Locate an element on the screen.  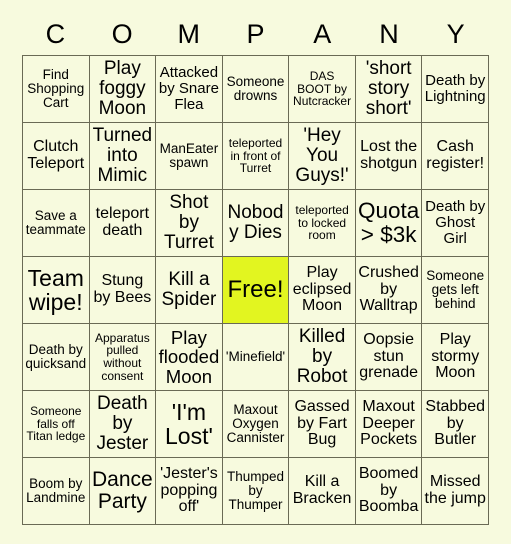
bingo-header-letter: P is located at coordinates (255, 34).